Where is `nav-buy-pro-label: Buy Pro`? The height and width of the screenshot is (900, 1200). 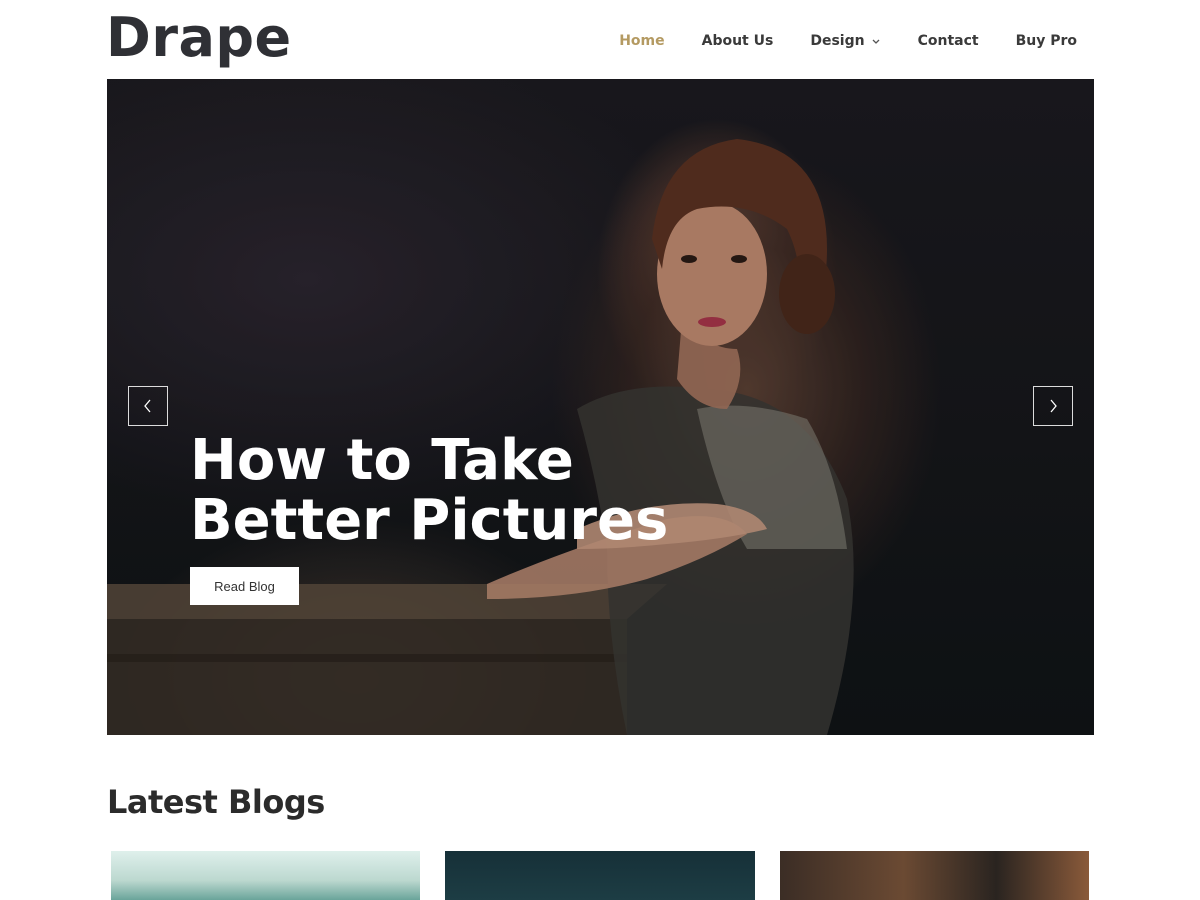
nav-buy-pro-label: Buy Pro is located at coordinates (1046, 41).